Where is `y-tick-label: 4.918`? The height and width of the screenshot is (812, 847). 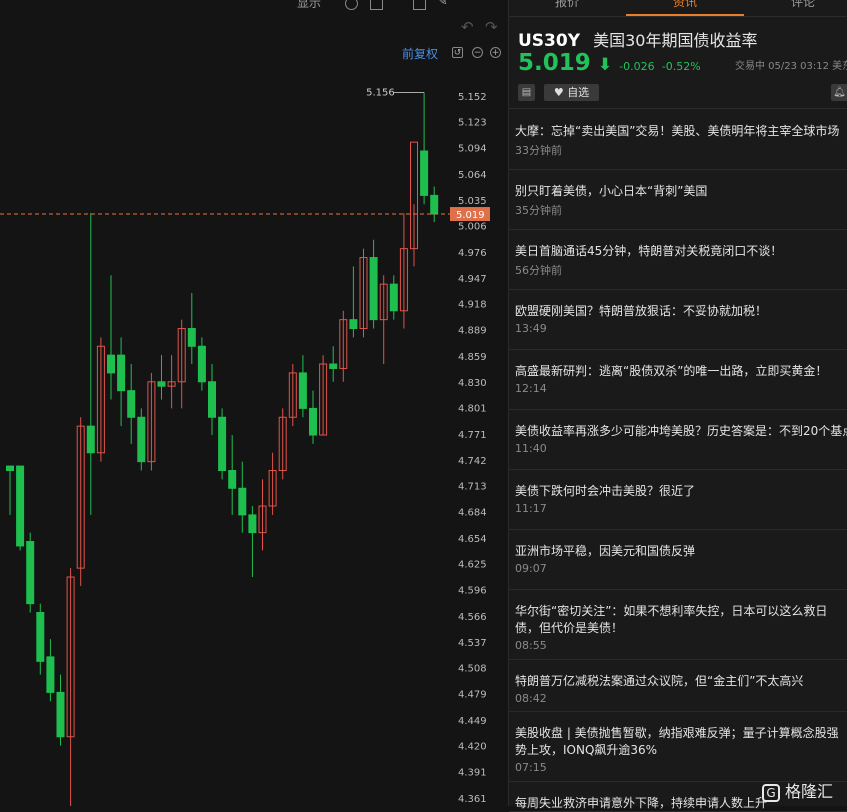
y-tick-label: 4.918 is located at coordinates (472, 305).